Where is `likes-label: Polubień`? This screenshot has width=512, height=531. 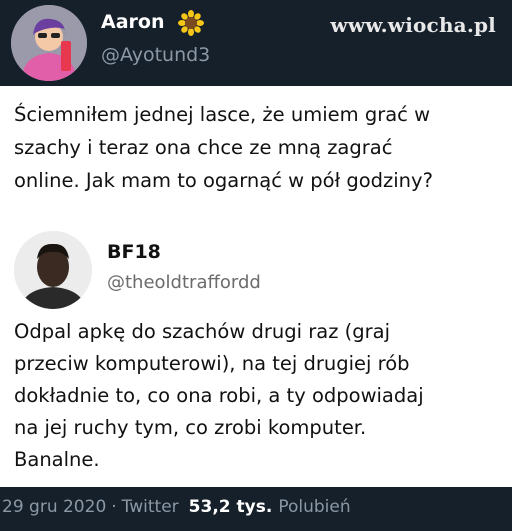 likes-label: Polubień is located at coordinates (314, 507).